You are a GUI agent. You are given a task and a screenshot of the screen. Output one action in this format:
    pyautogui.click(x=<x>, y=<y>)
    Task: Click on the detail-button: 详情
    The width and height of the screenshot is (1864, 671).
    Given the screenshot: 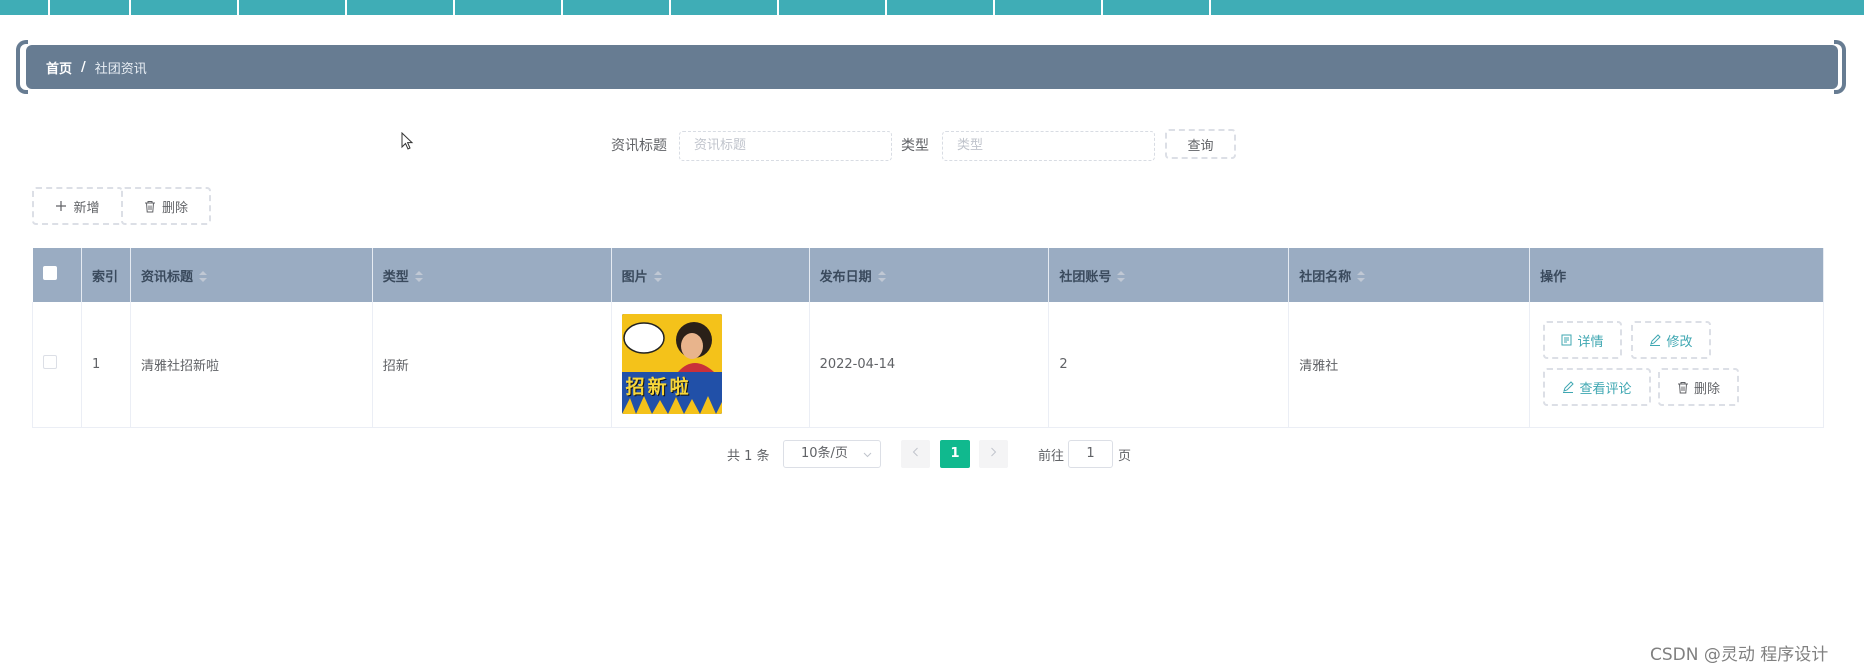 What is the action you would take?
    pyautogui.click(x=1582, y=340)
    